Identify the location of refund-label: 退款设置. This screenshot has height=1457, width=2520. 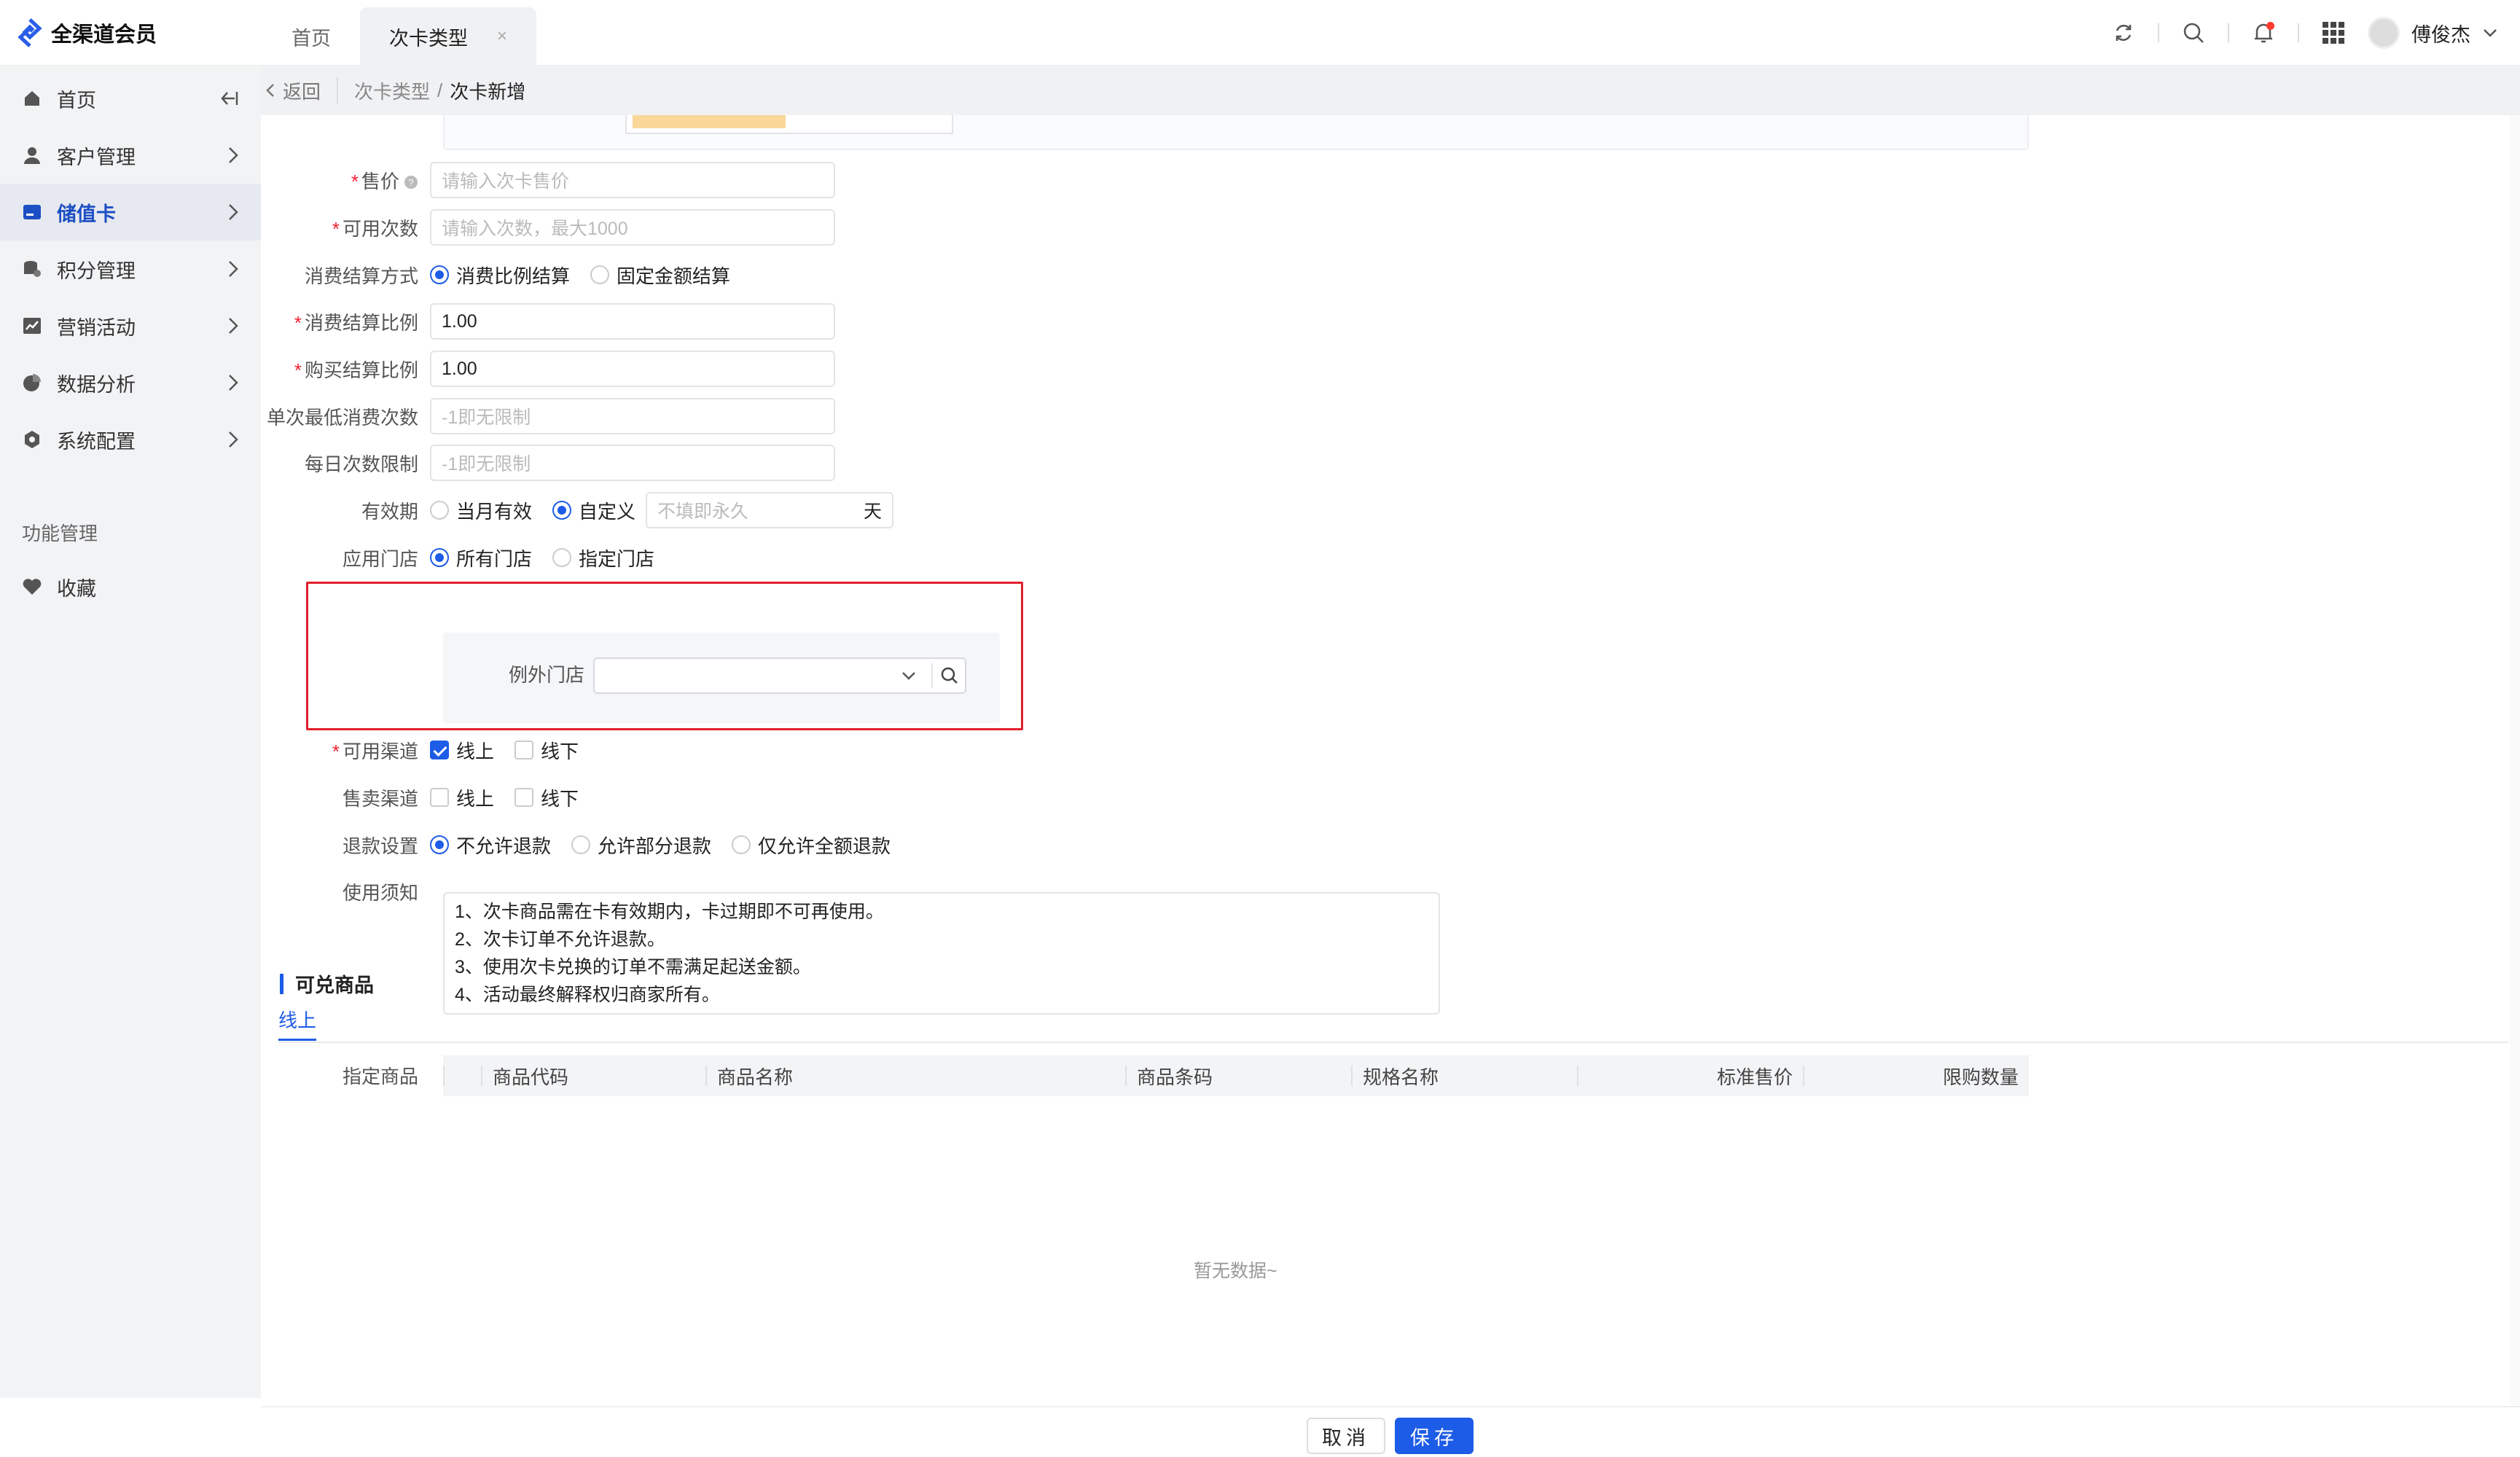
(380, 846).